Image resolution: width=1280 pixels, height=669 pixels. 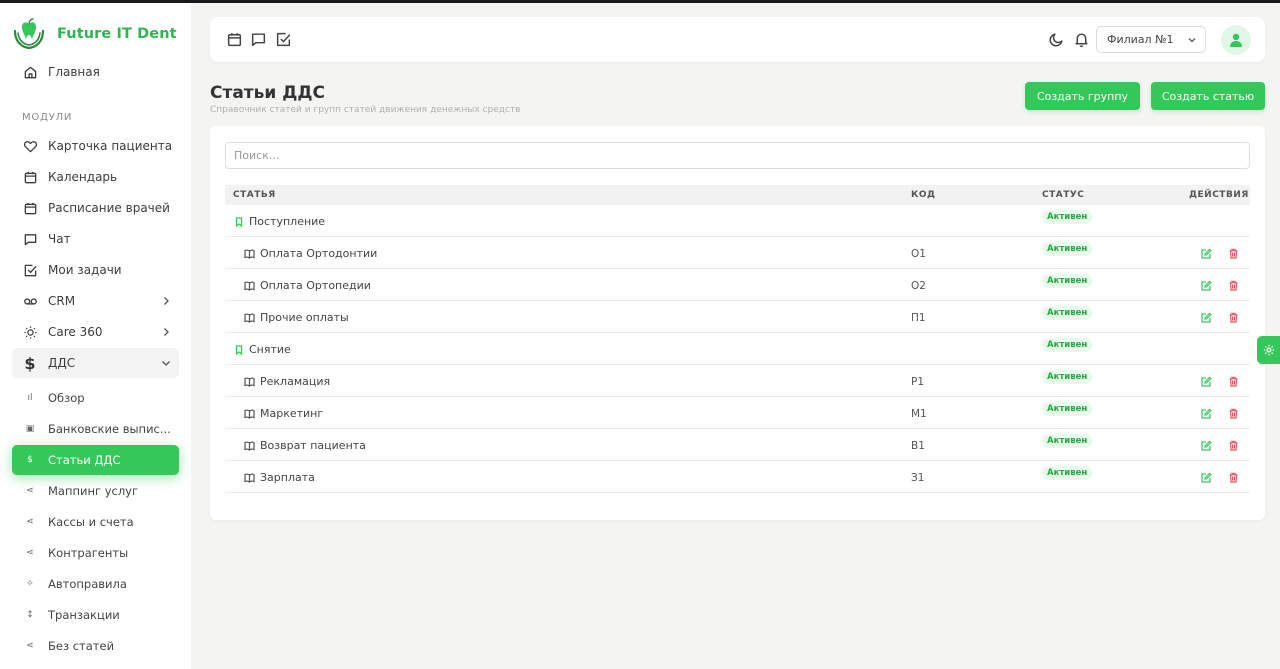 What do you see at coordinates (95, 301) in the screenshot?
I see `nav-crm: CRM` at bounding box center [95, 301].